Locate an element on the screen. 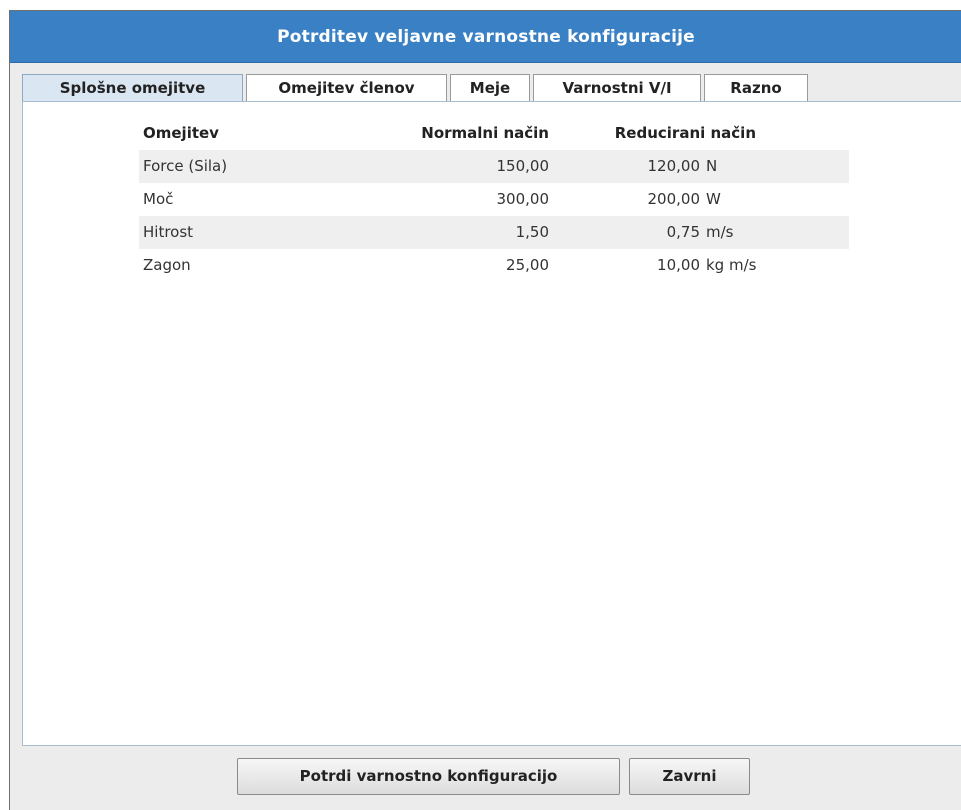 The image size is (961, 810). normal-value: 150,00 is located at coordinates (523, 166).